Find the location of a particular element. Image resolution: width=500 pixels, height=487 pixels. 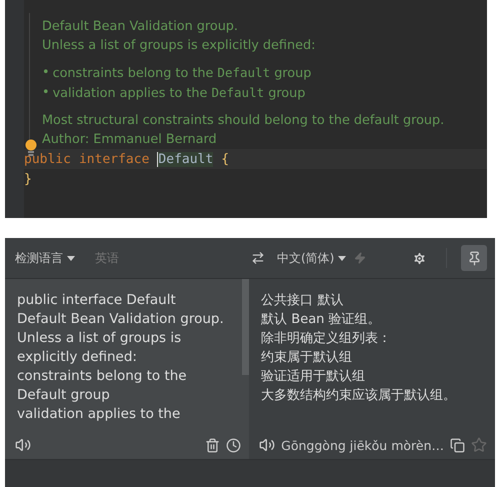

code-token: interface is located at coordinates (114, 159).